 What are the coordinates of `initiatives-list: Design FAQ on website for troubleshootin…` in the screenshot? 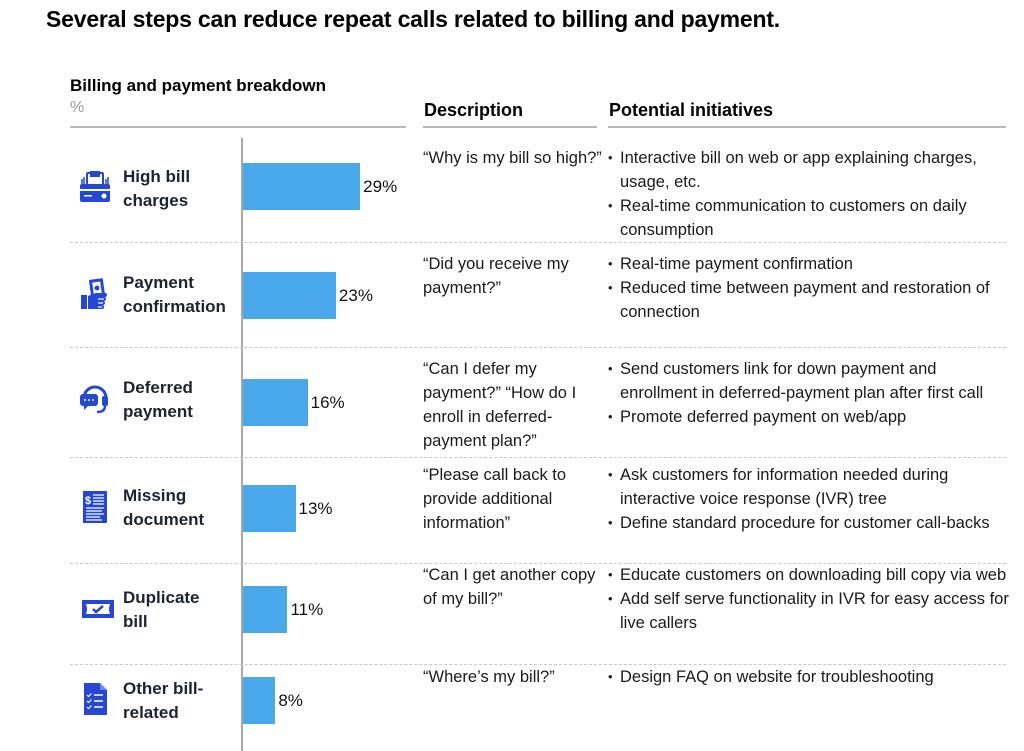 It's located at (813, 677).